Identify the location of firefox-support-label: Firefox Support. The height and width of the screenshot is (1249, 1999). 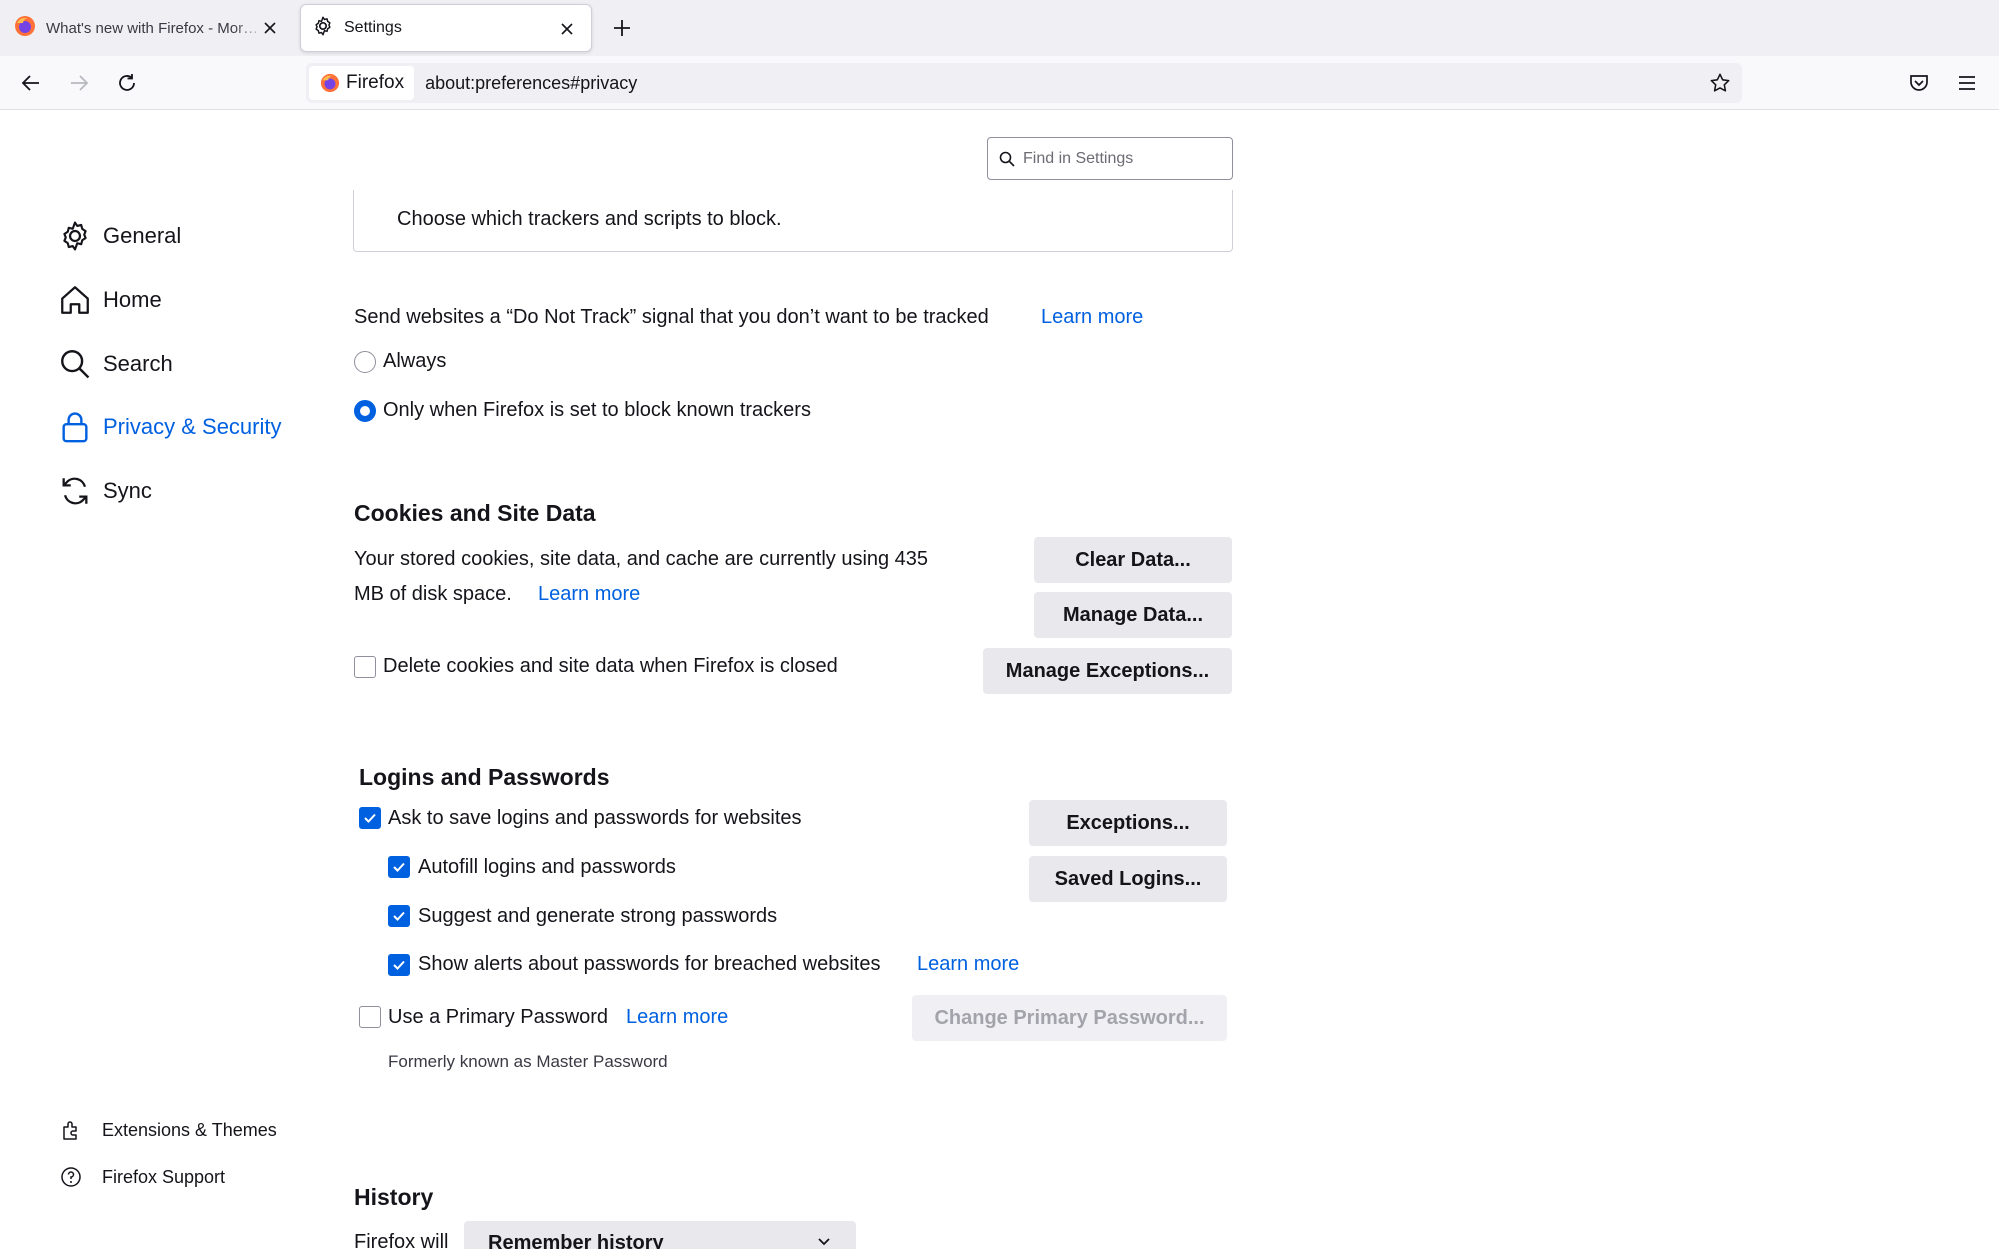
(164, 1176).